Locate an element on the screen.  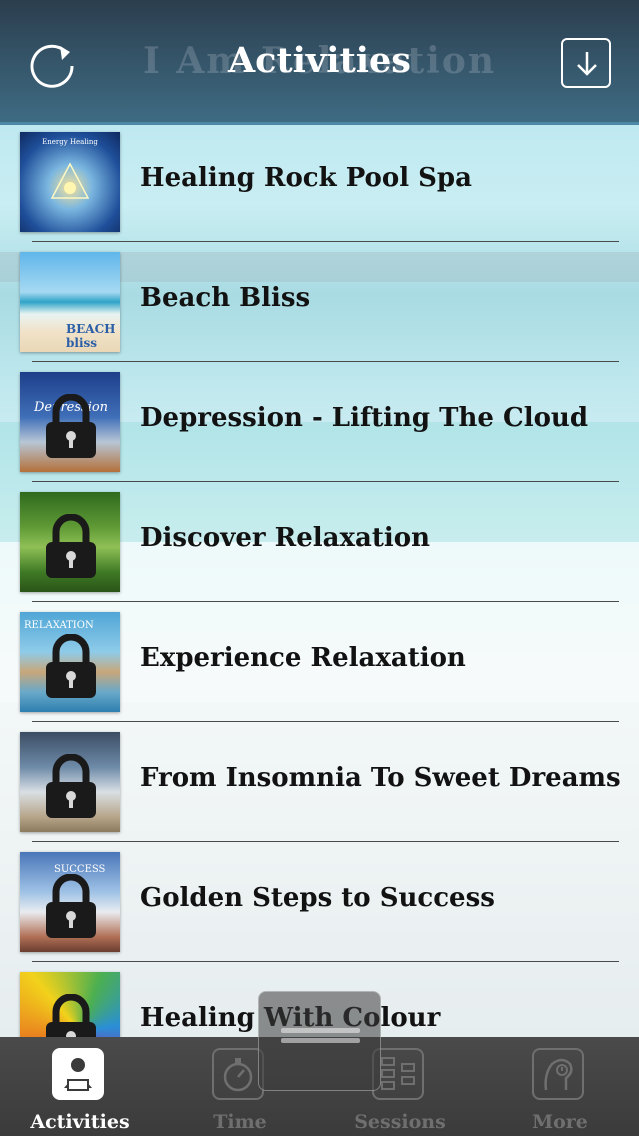
album-art: BEACH bliss is located at coordinates (70, 302).